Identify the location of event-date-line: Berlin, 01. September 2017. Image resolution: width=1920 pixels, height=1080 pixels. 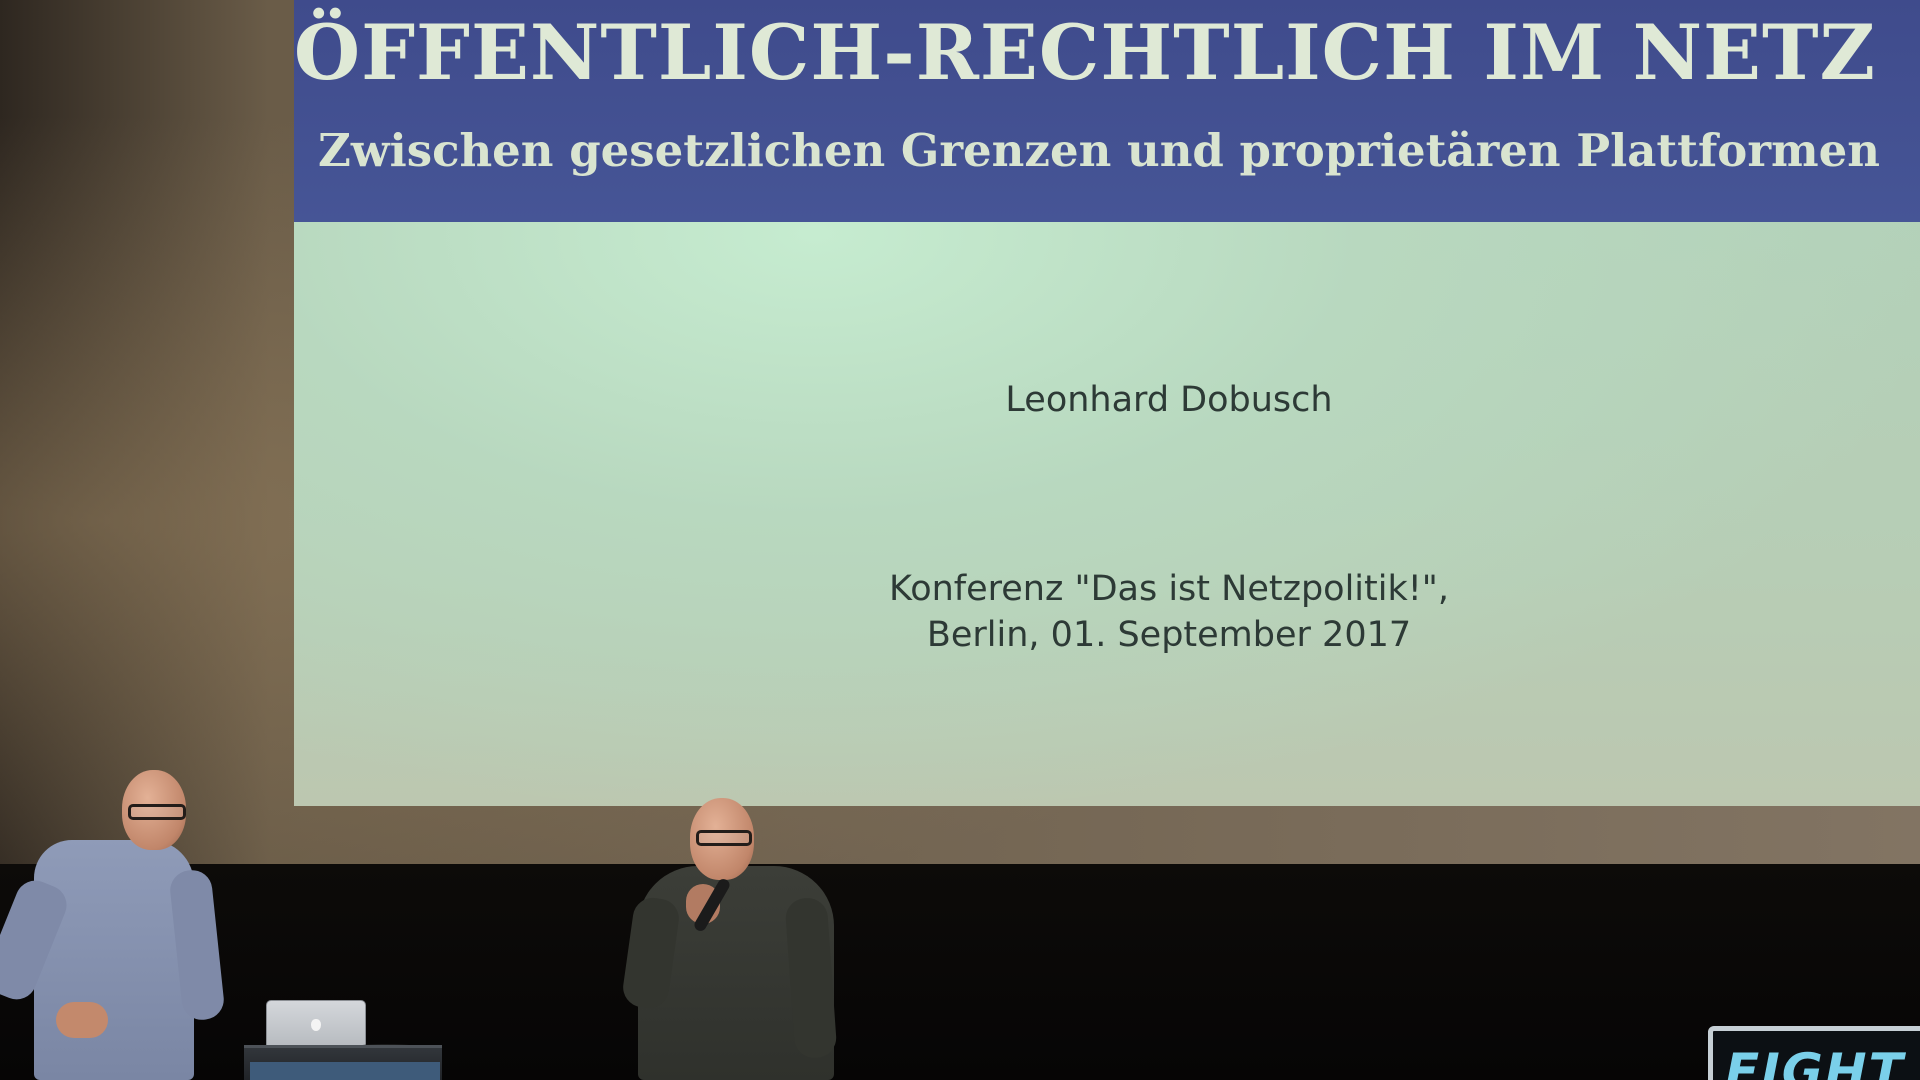
(1169, 635).